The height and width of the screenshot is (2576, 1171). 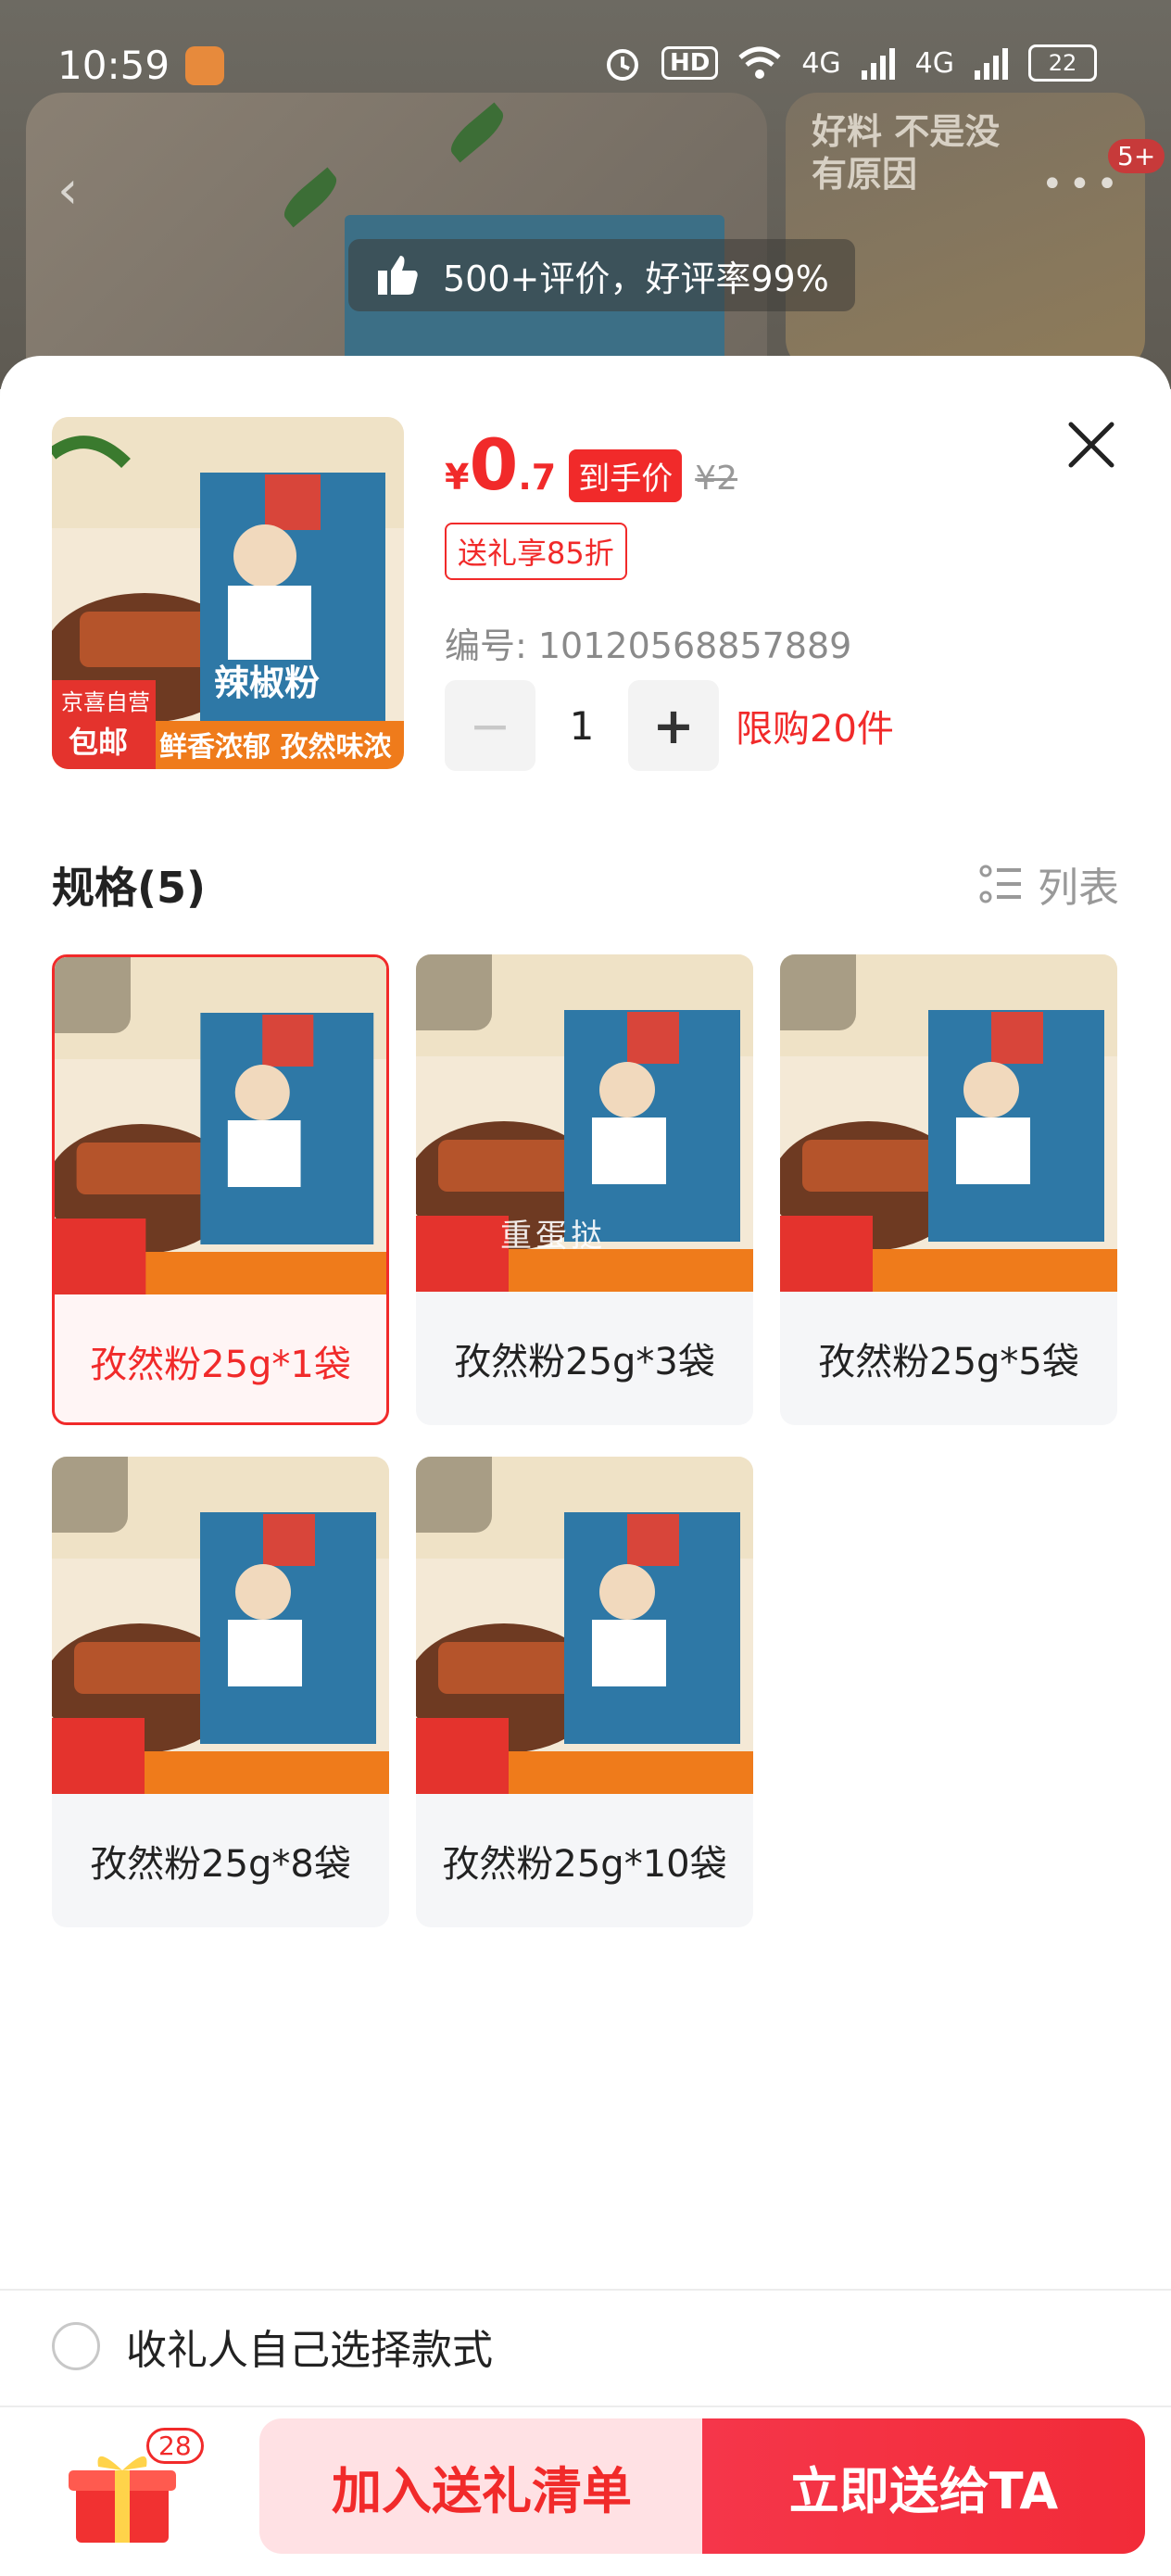 What do you see at coordinates (585, 2290) in the screenshot?
I see `footer-divider` at bounding box center [585, 2290].